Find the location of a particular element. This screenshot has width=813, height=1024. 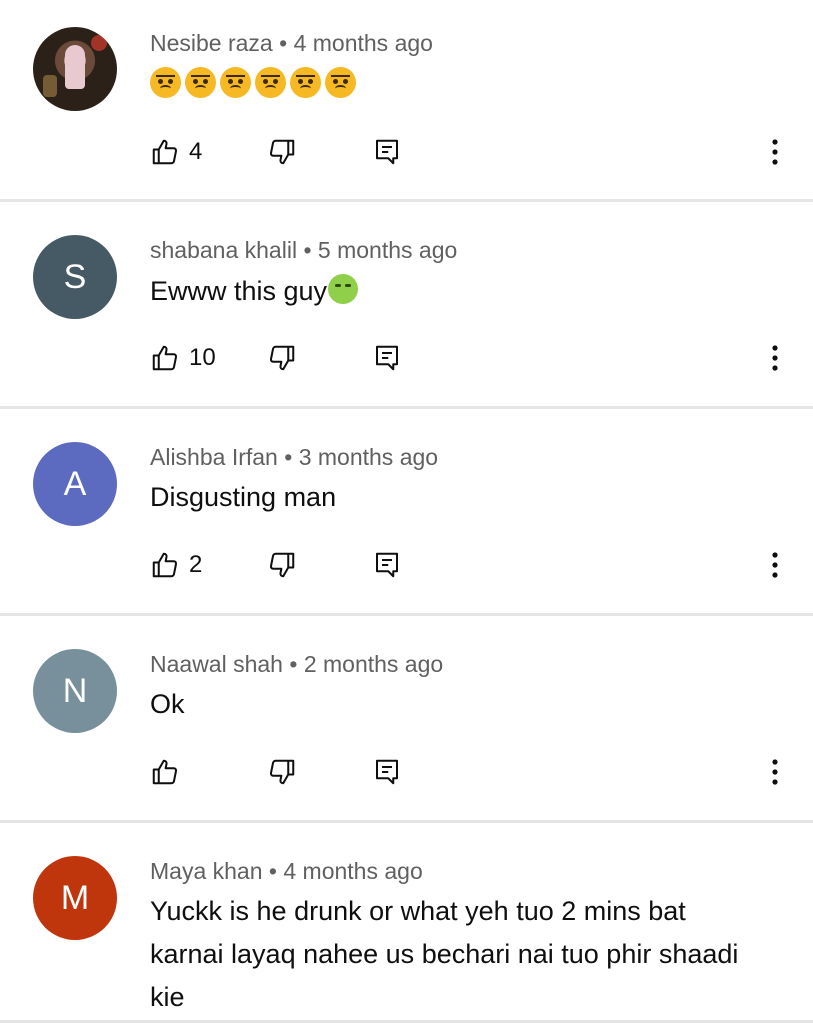

avatar: A is located at coordinates (75, 484).